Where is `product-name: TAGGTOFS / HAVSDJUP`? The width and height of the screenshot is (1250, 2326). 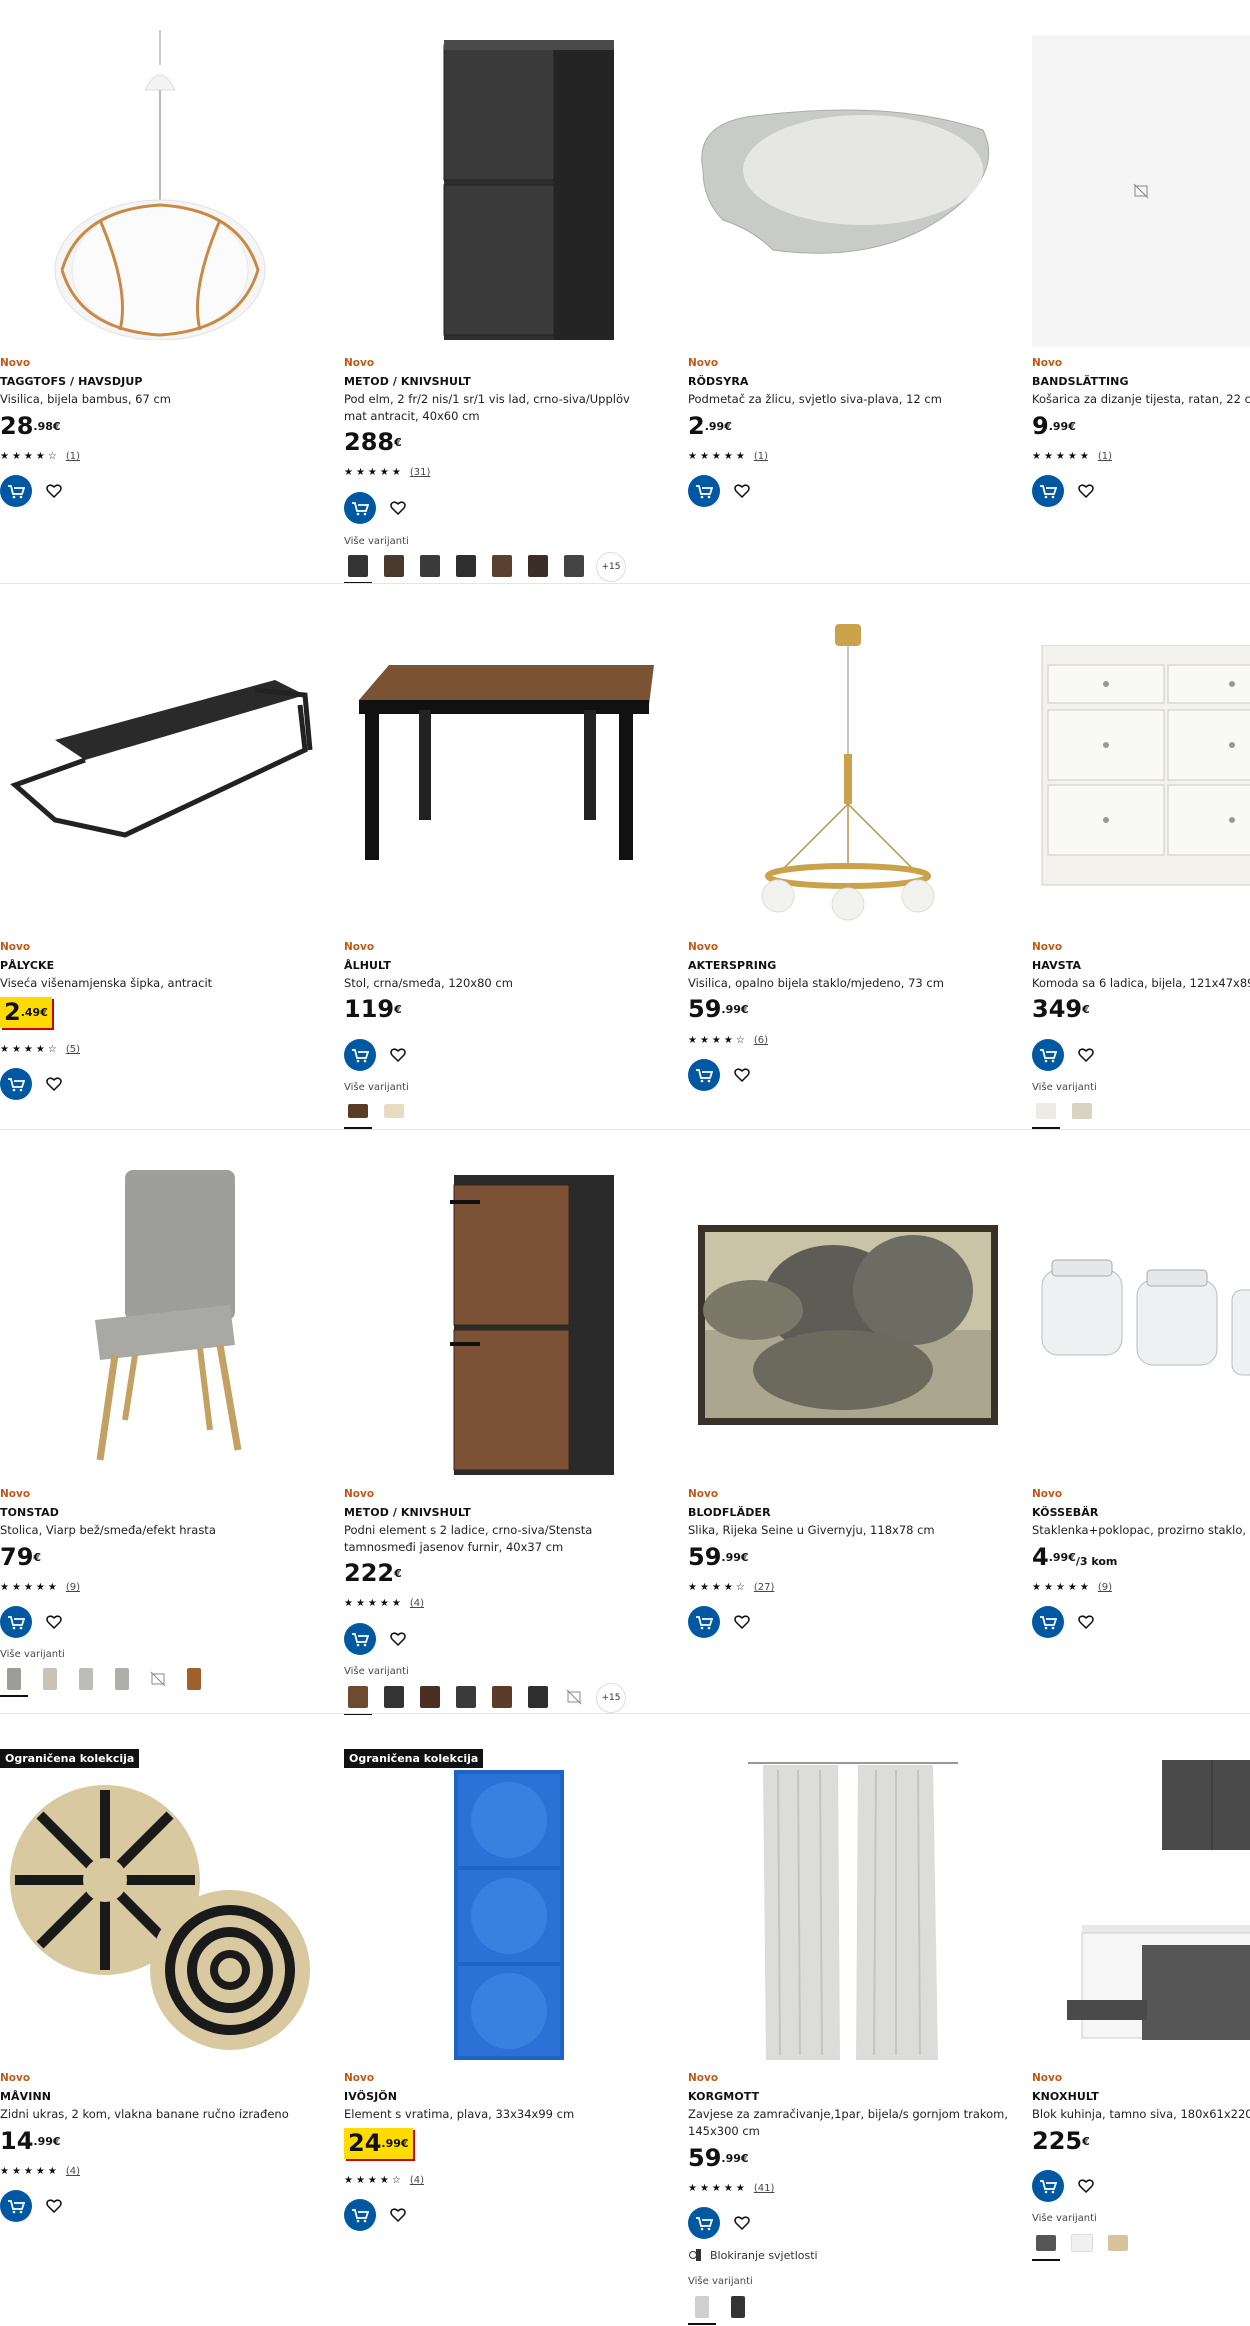
product-name: TAGGTOFS / HAVSDJUP is located at coordinates (71, 381).